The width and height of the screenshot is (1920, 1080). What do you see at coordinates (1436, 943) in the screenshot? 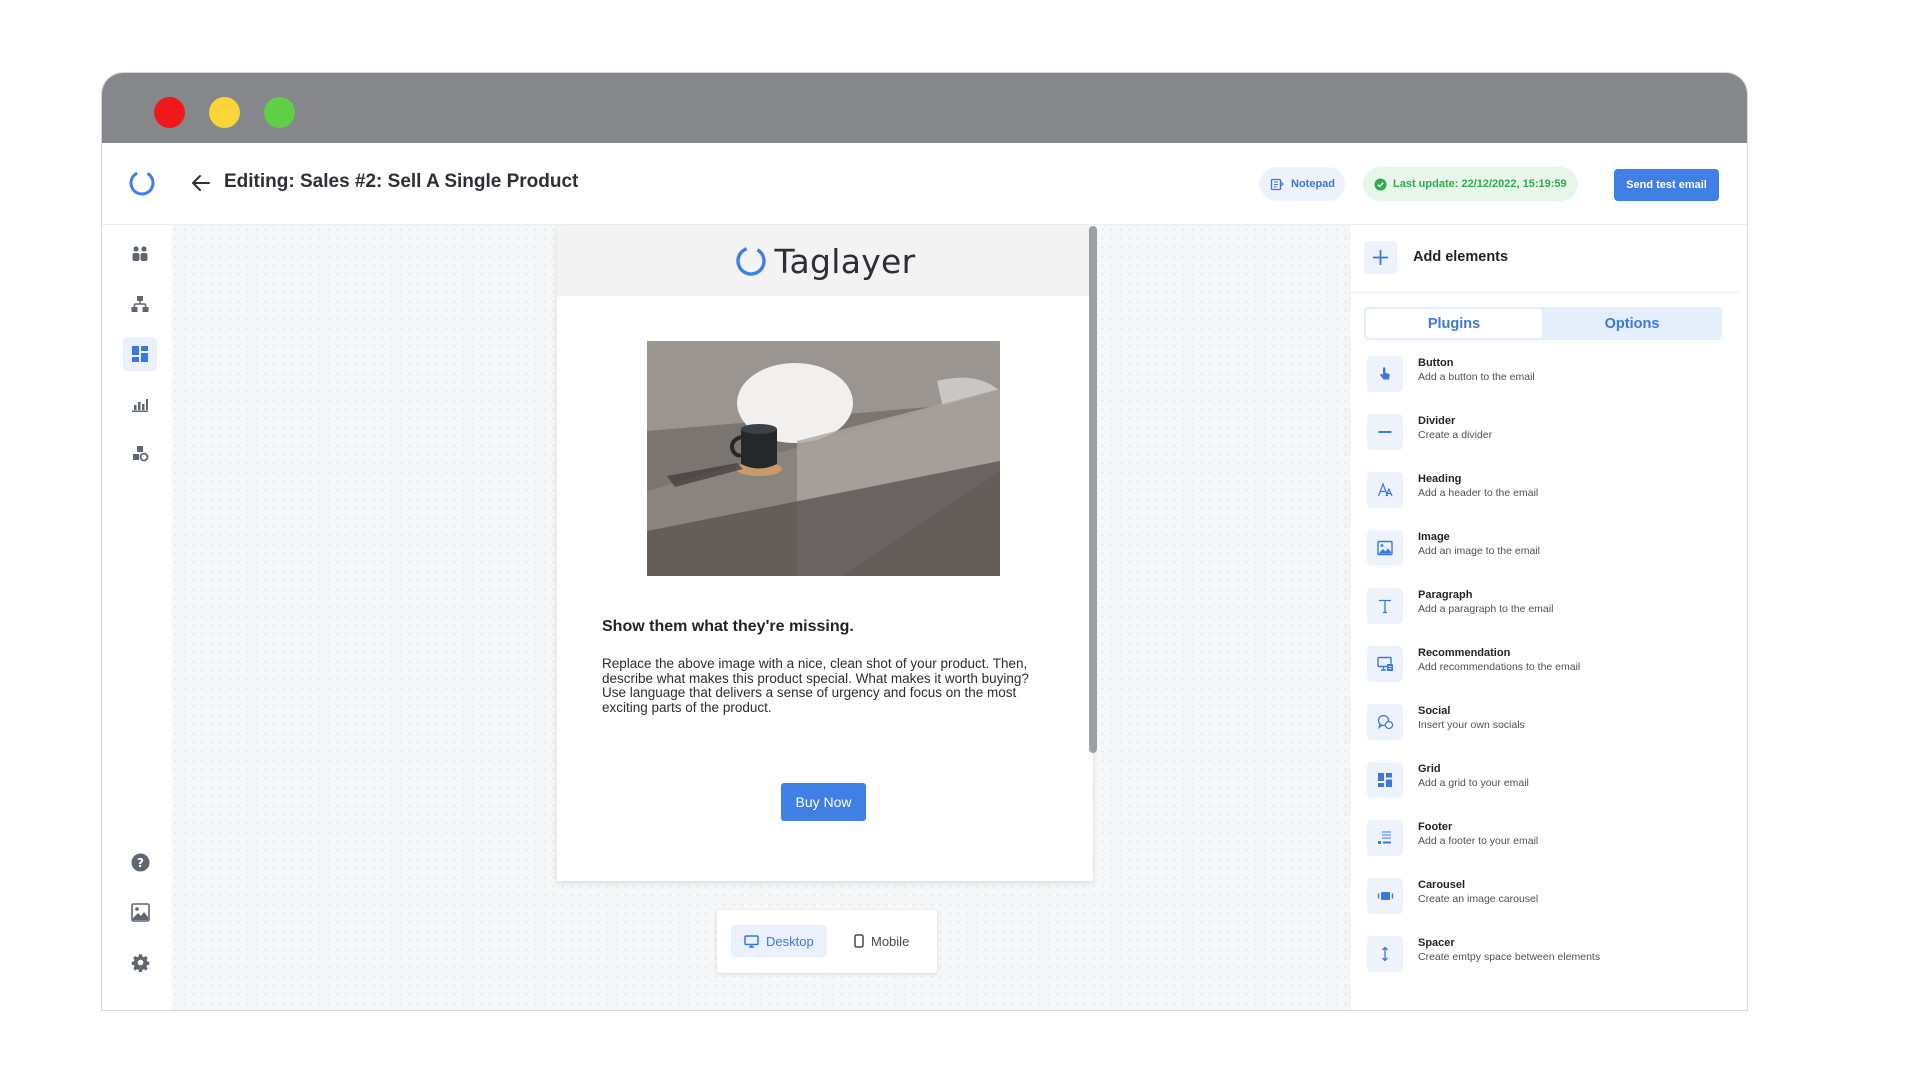
I see `plugin-name: Spacer` at bounding box center [1436, 943].